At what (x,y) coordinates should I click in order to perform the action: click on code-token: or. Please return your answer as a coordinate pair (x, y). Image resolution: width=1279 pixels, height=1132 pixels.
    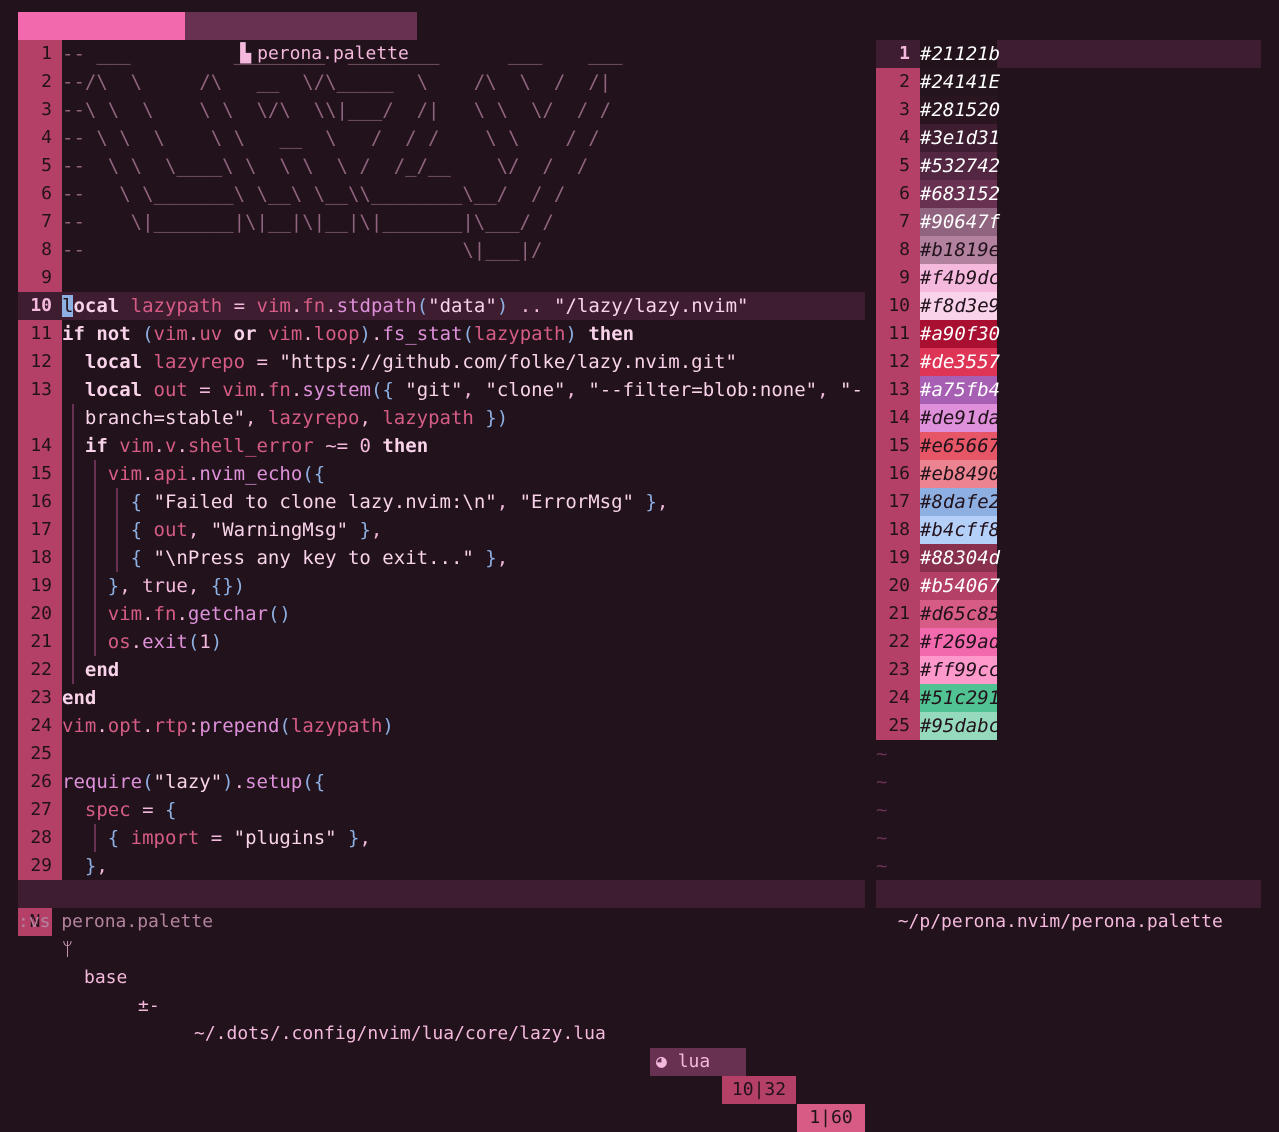
    Looking at the image, I should click on (245, 334).